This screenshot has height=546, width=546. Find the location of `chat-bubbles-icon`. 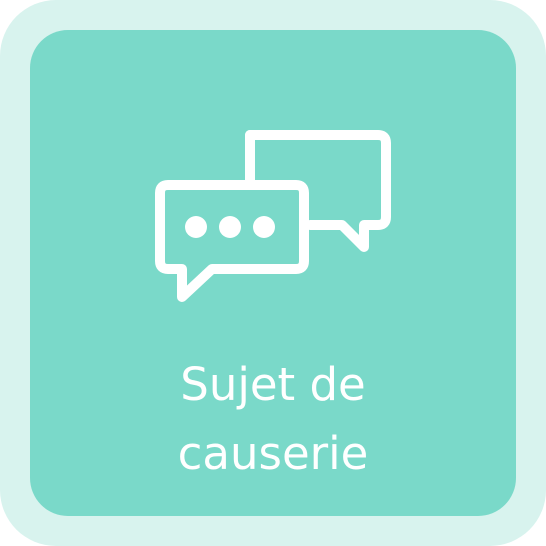

chat-bubbles-icon is located at coordinates (273, 216).